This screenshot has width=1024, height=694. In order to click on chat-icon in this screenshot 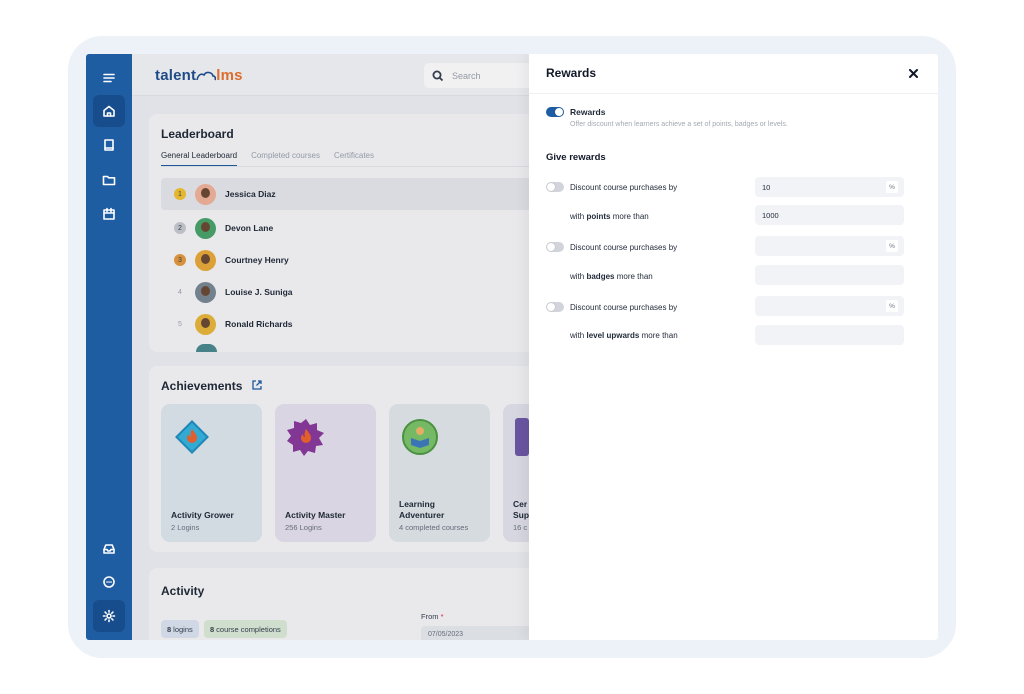, I will do `click(109, 582)`.